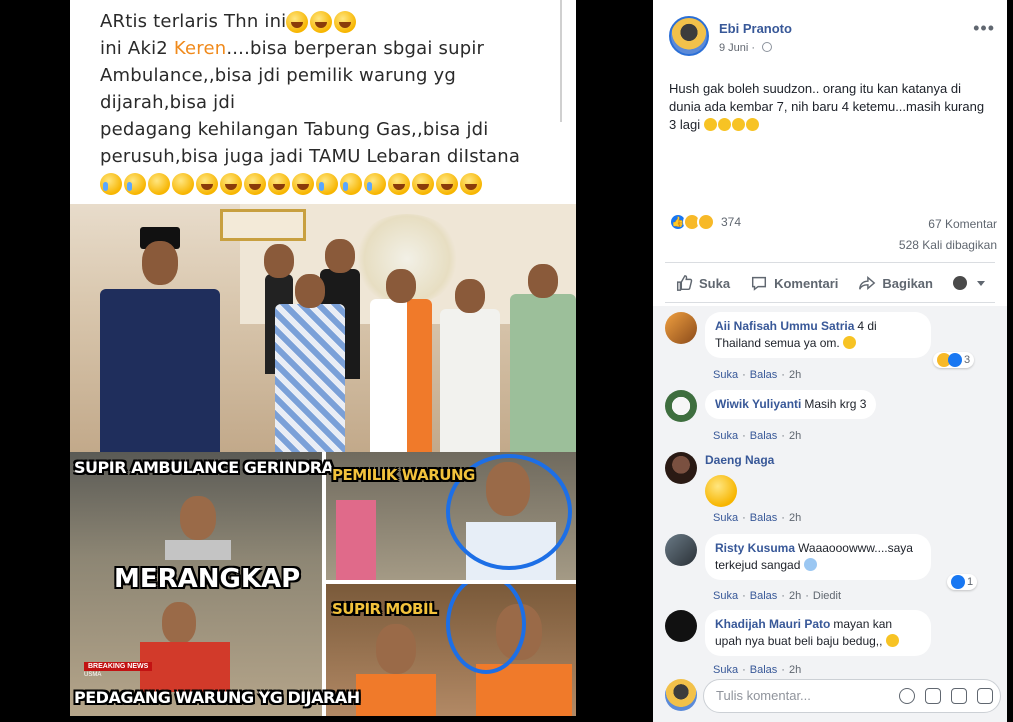  I want to click on caption-line-3: Ambulance,,bisa jdi pemilik warung yg, so click(278, 75).